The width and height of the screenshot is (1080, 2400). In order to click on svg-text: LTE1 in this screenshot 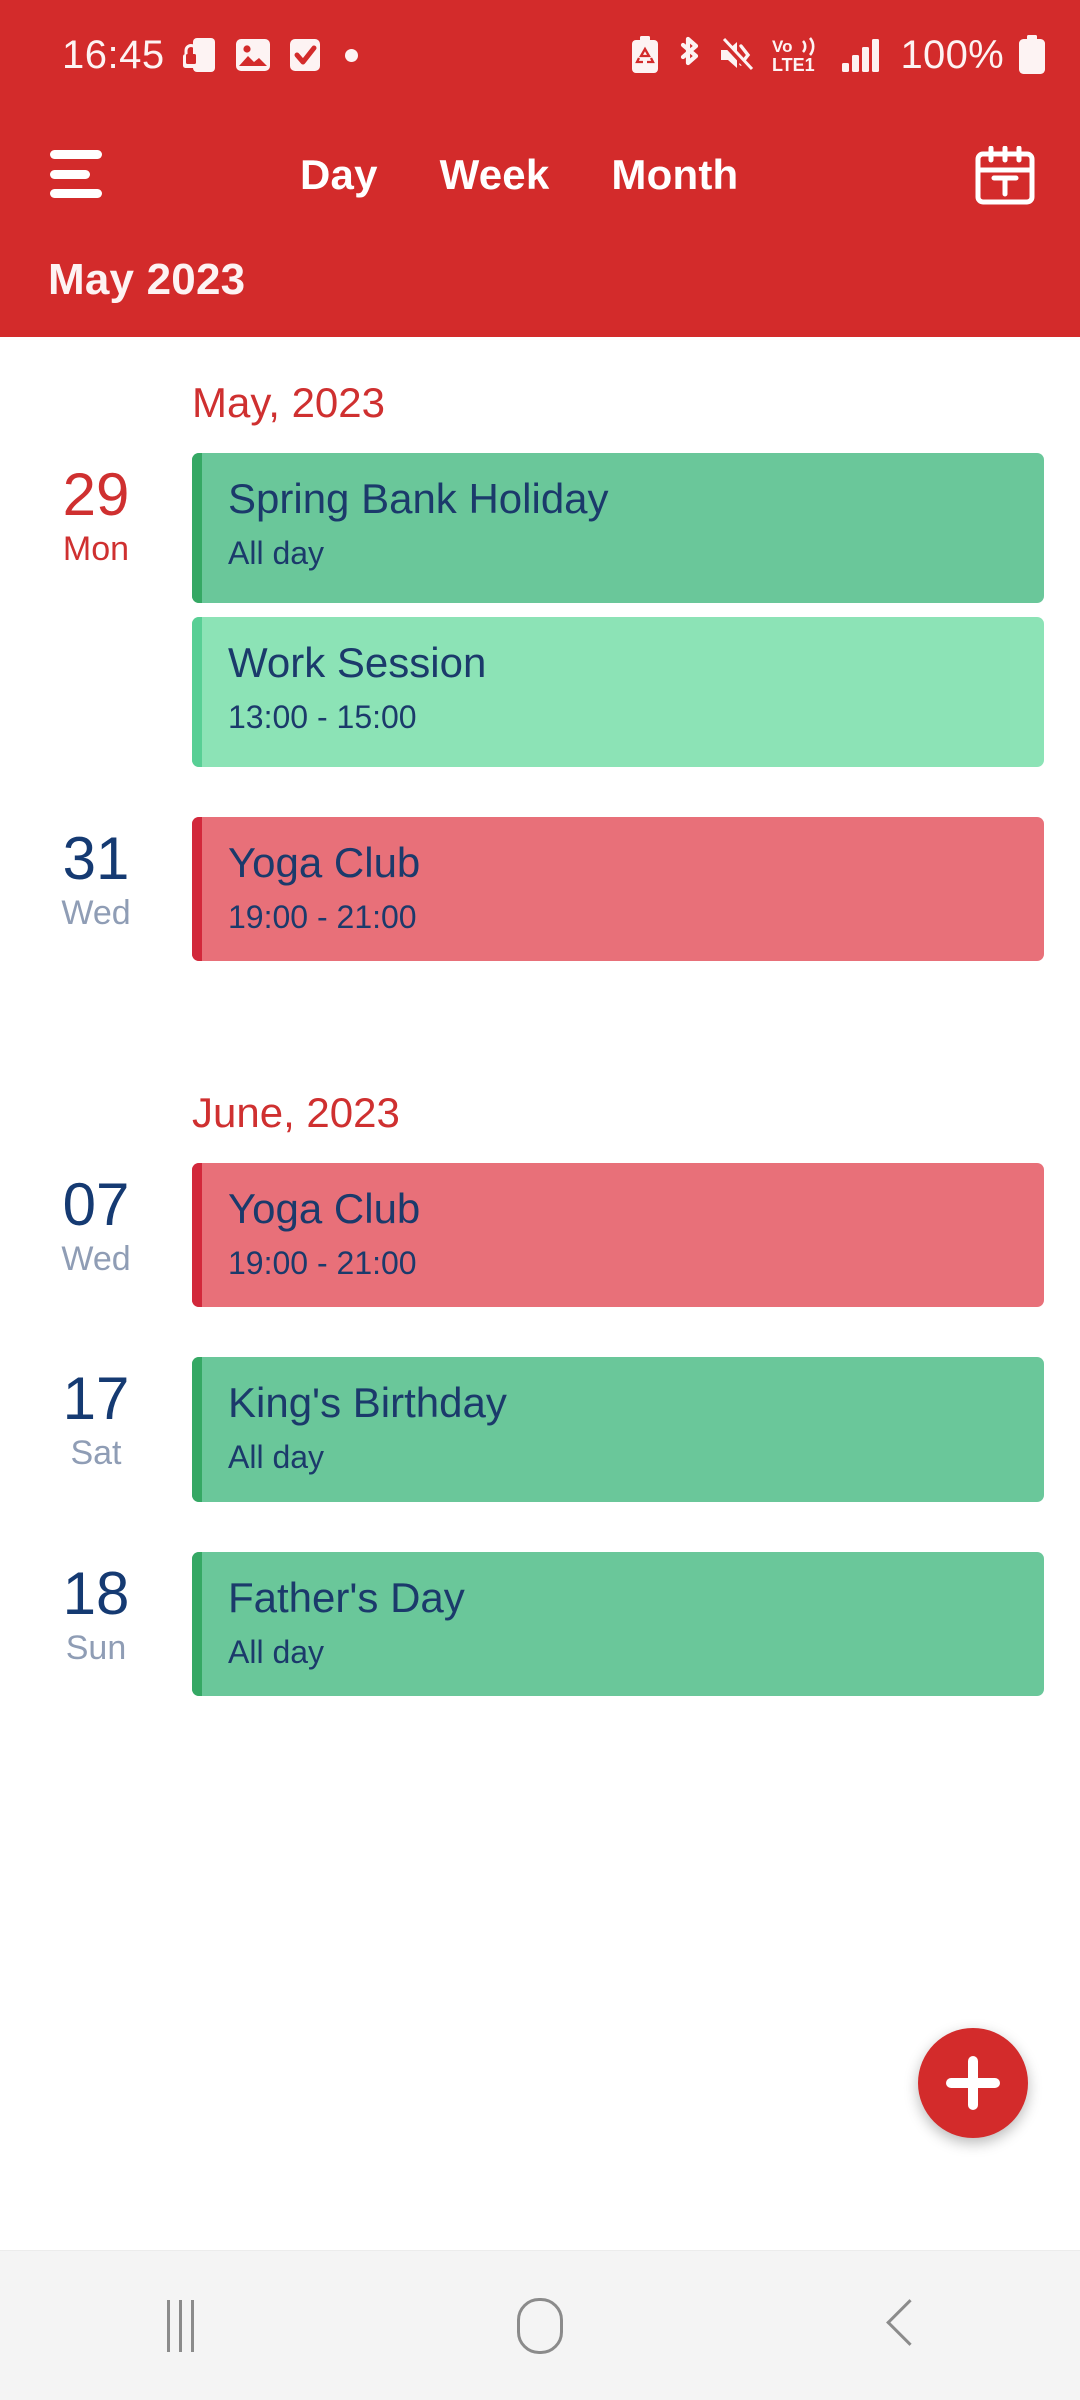, I will do `click(793, 65)`.